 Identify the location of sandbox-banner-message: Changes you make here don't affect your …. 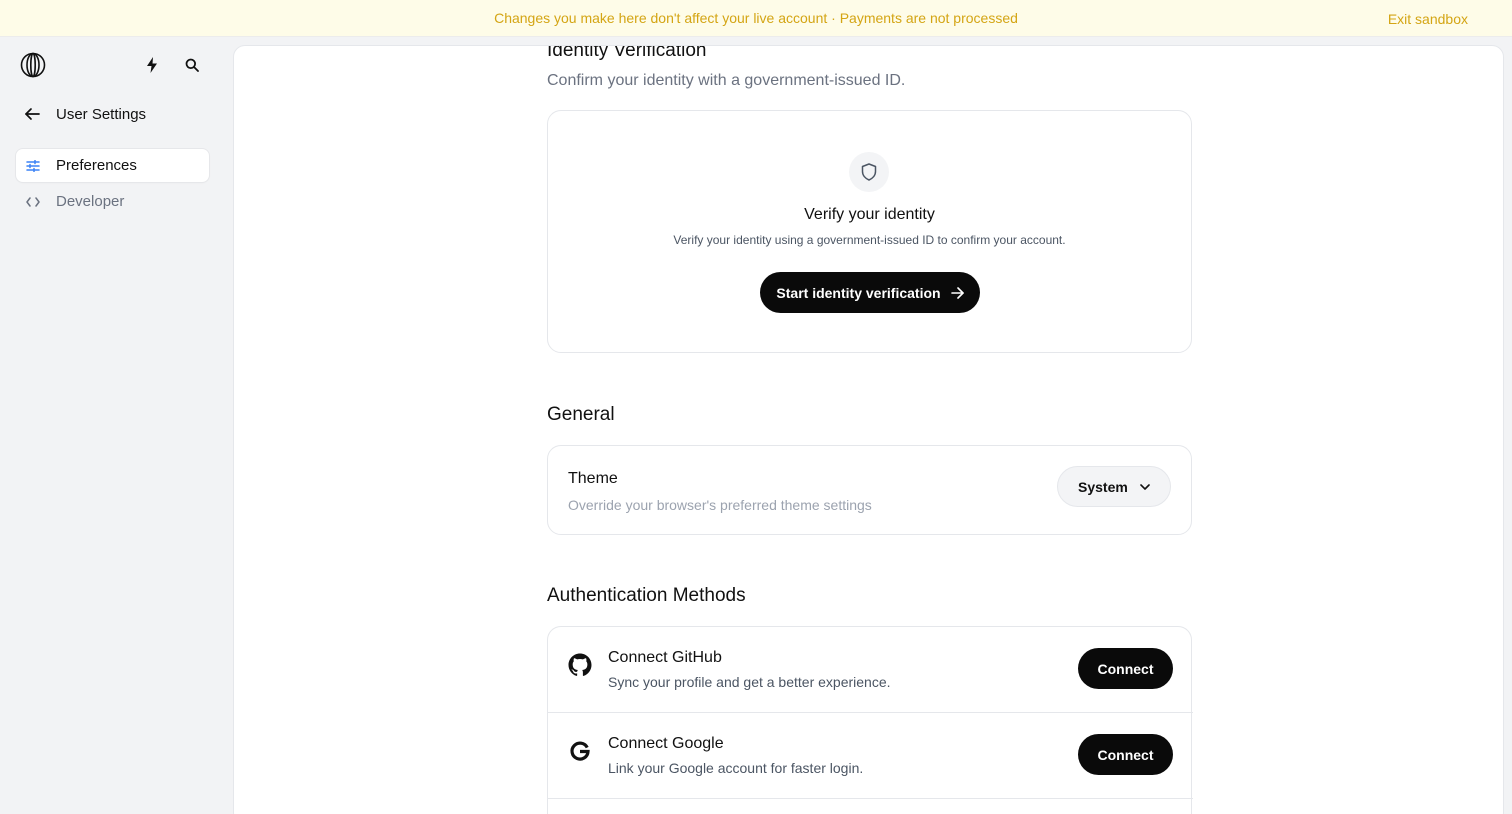
(756, 18).